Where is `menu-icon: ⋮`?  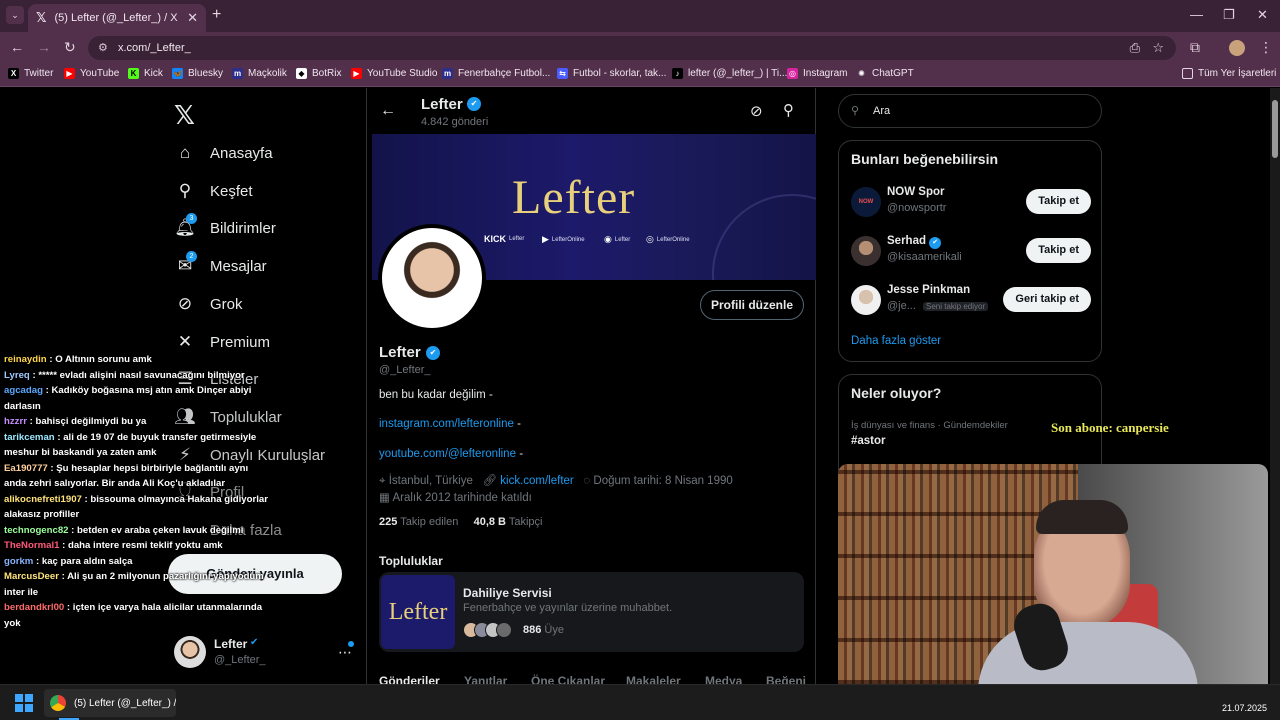 menu-icon: ⋮ is located at coordinates (1266, 47).